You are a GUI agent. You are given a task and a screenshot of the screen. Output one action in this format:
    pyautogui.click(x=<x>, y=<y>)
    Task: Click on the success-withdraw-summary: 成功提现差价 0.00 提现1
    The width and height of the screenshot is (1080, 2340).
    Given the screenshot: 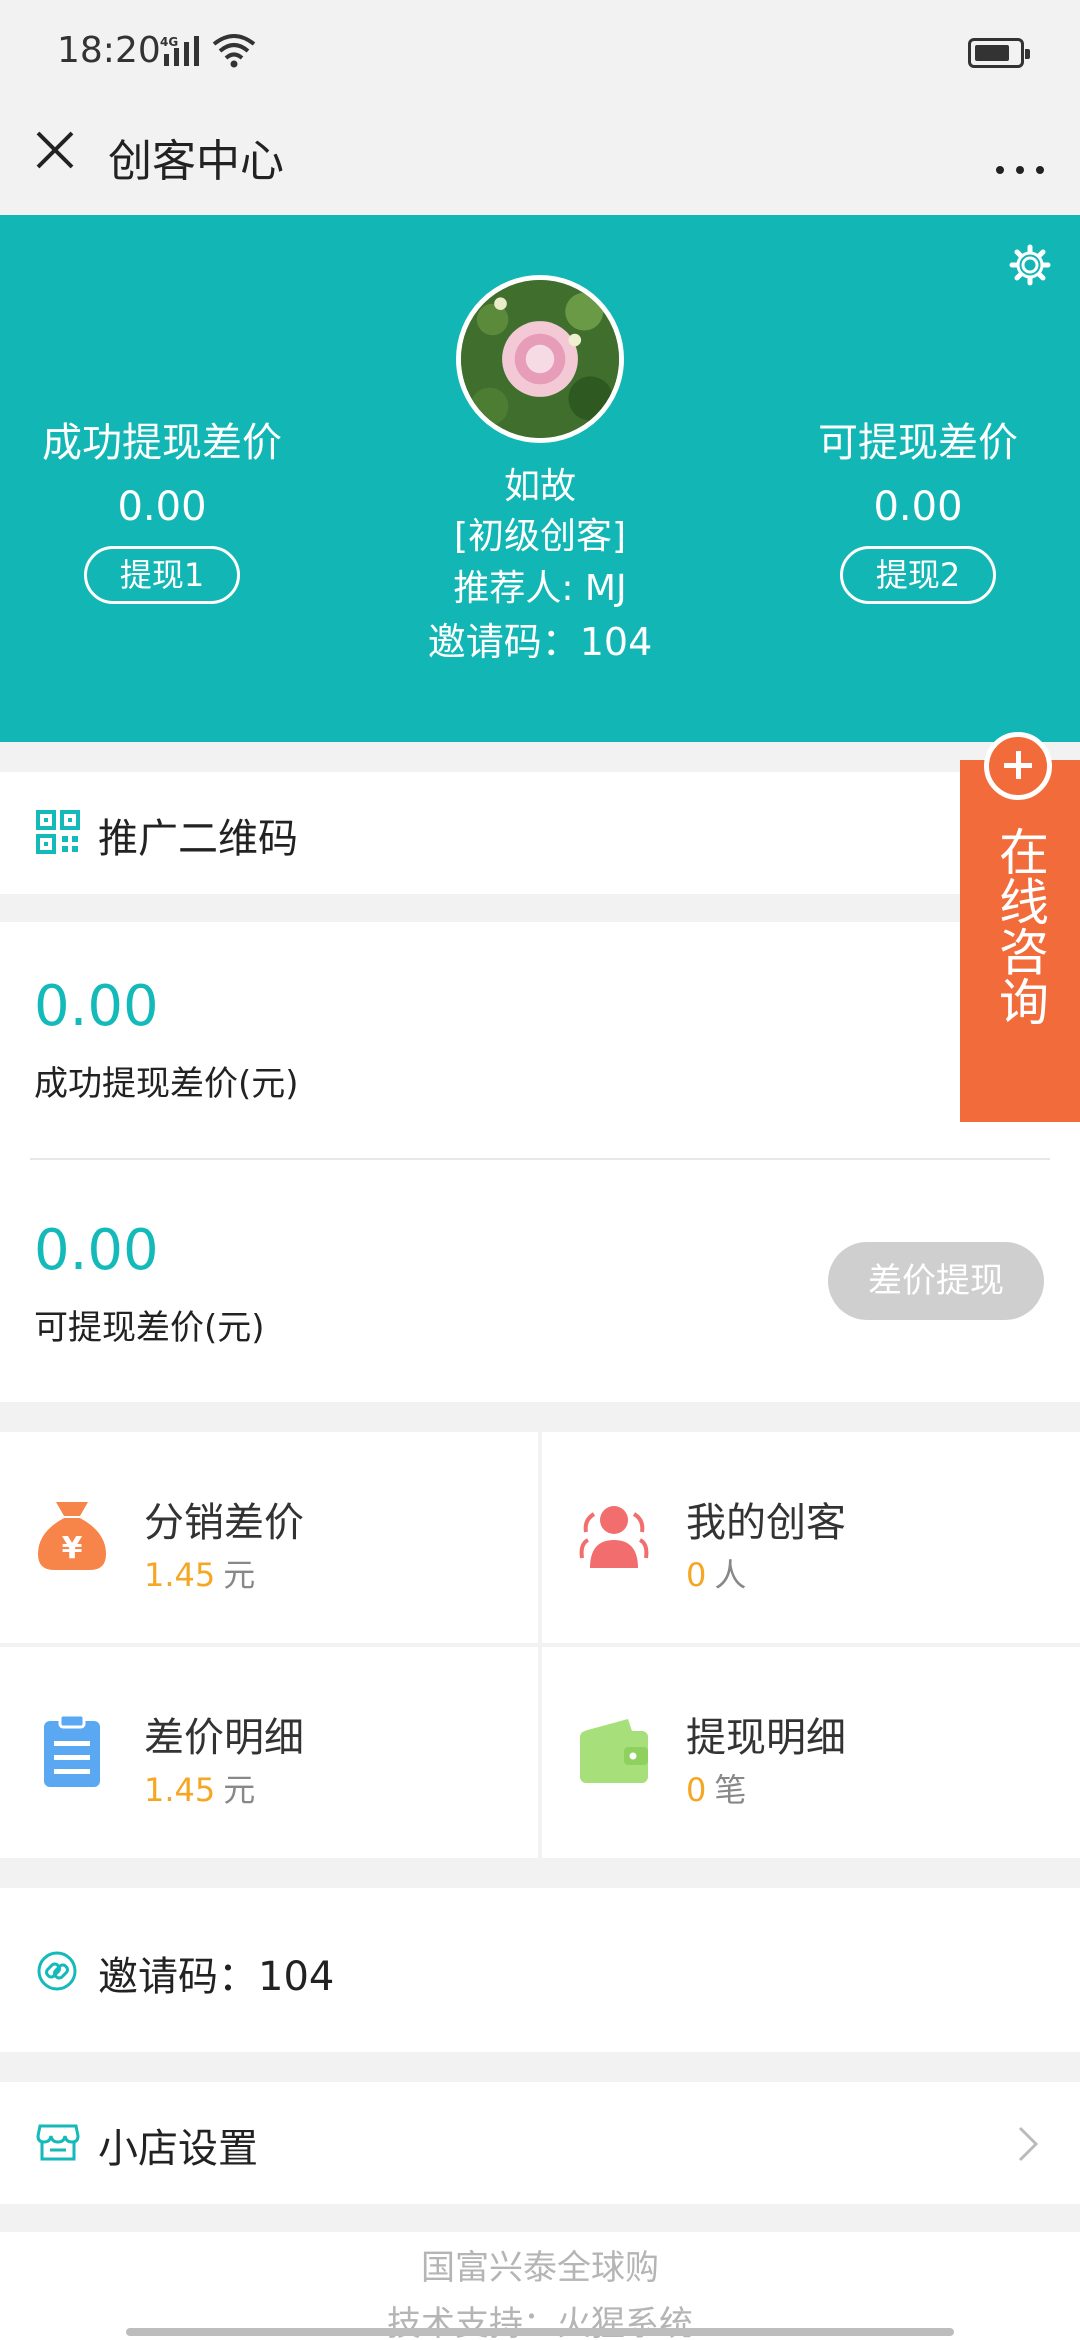 What is the action you would take?
    pyautogui.click(x=162, y=507)
    